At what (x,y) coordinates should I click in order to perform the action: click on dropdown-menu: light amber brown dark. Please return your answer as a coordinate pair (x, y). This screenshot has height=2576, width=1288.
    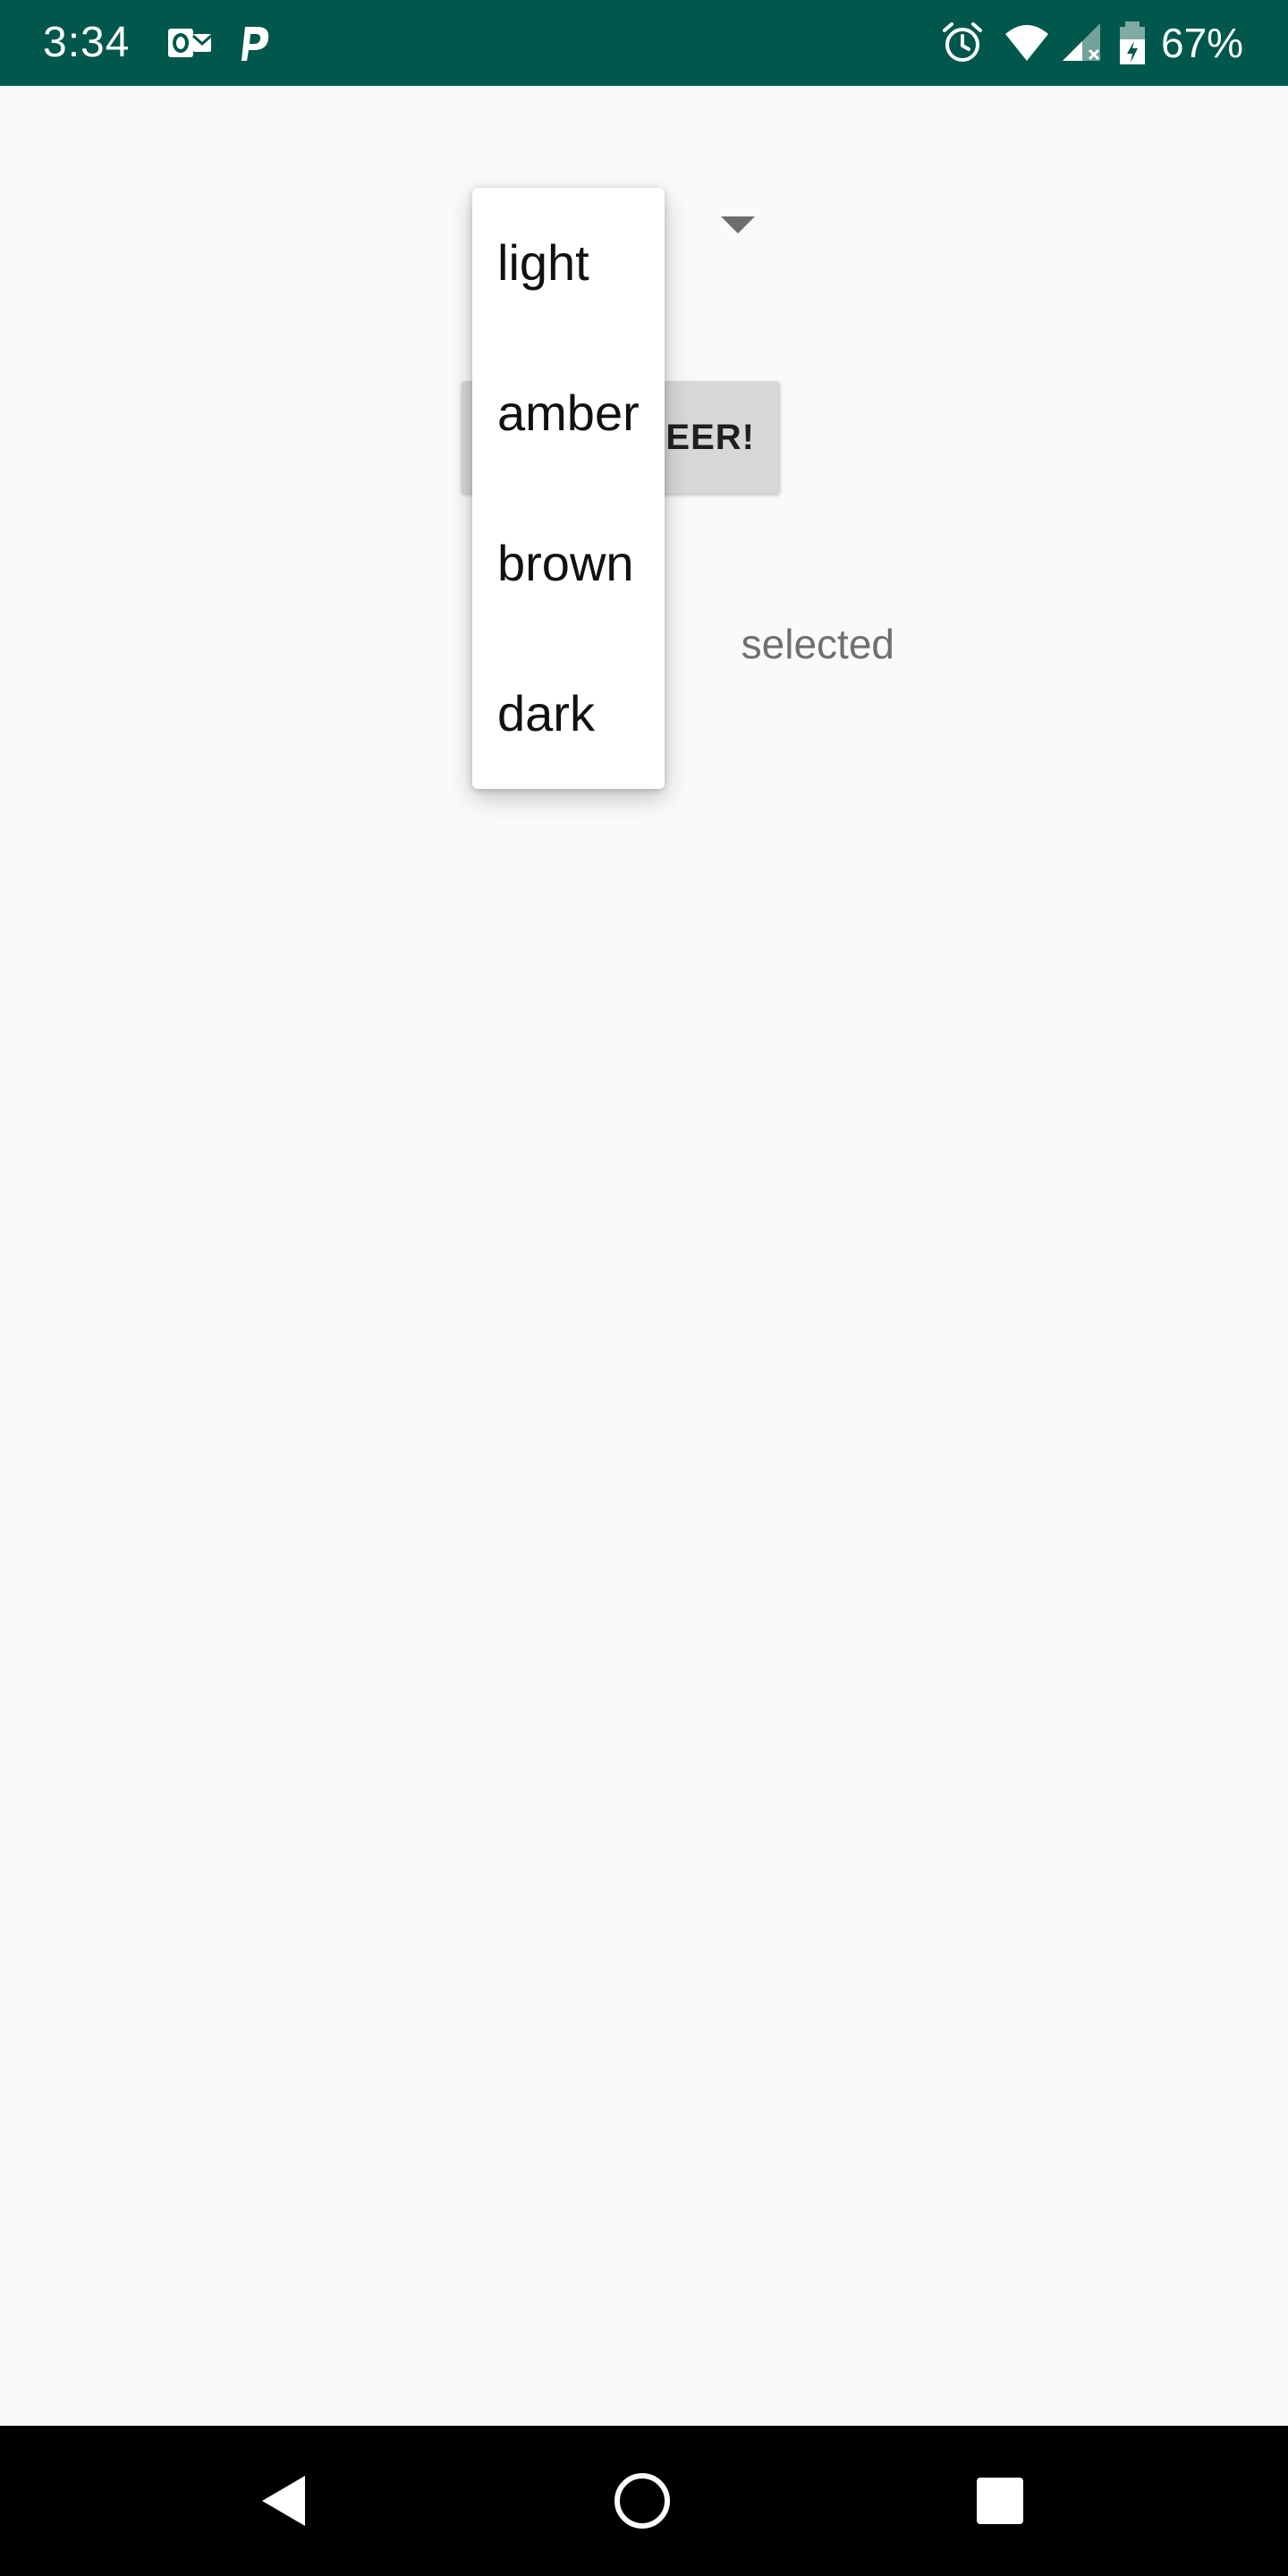
    Looking at the image, I should click on (568, 488).